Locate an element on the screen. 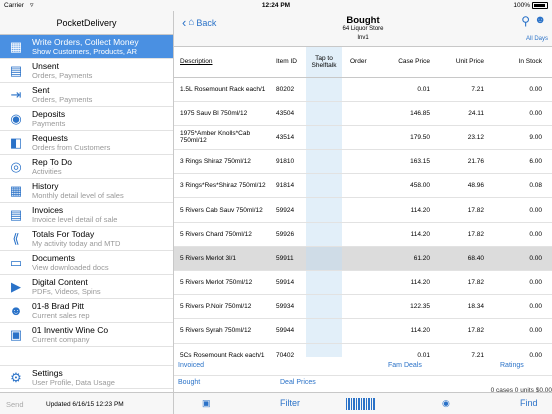  send-button: Send is located at coordinates (15, 404).